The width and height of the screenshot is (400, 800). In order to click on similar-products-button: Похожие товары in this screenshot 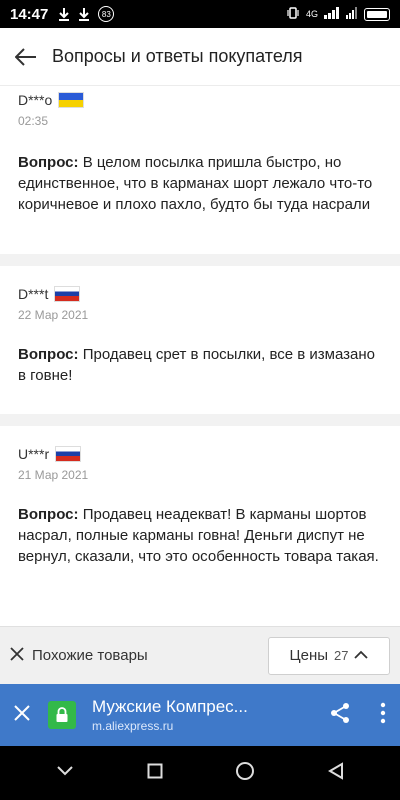, I will do `click(79, 655)`.